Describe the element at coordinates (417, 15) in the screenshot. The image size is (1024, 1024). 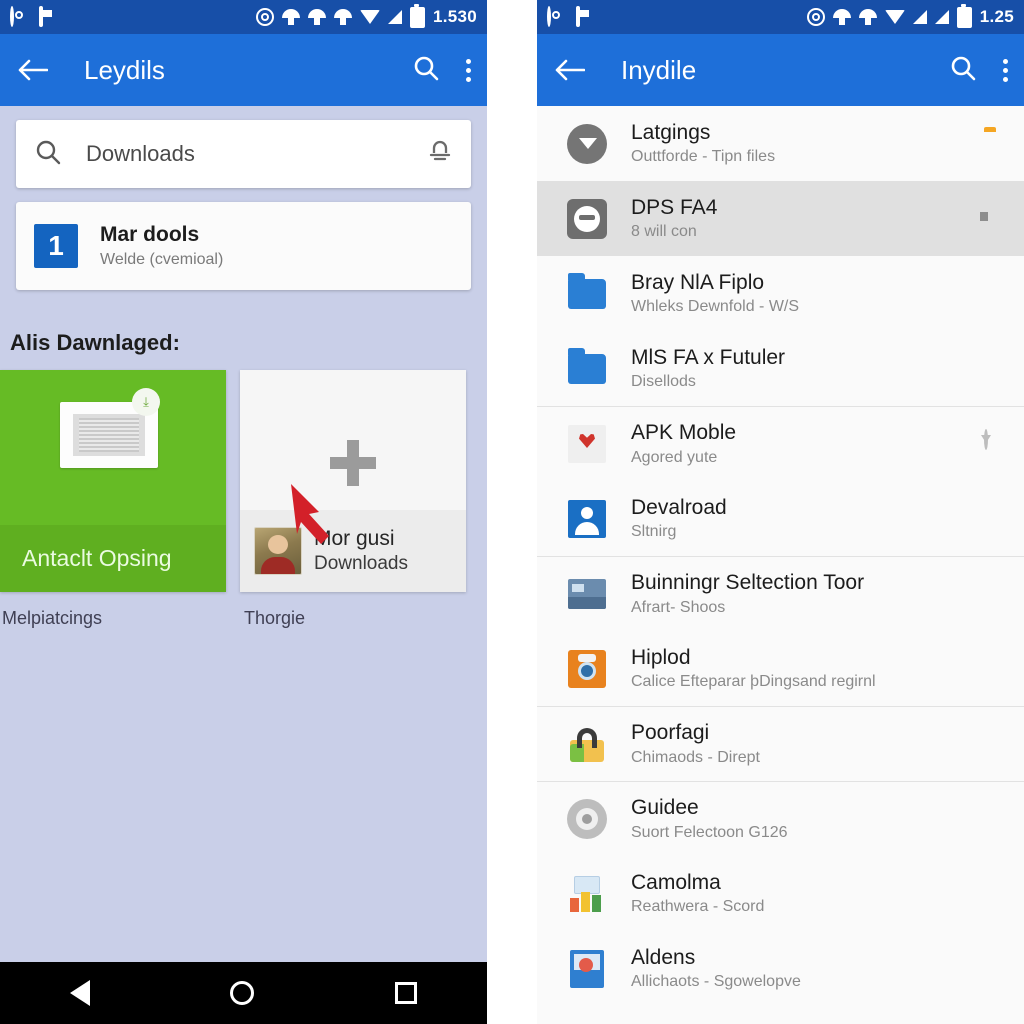
I see `battery-icon` at that location.